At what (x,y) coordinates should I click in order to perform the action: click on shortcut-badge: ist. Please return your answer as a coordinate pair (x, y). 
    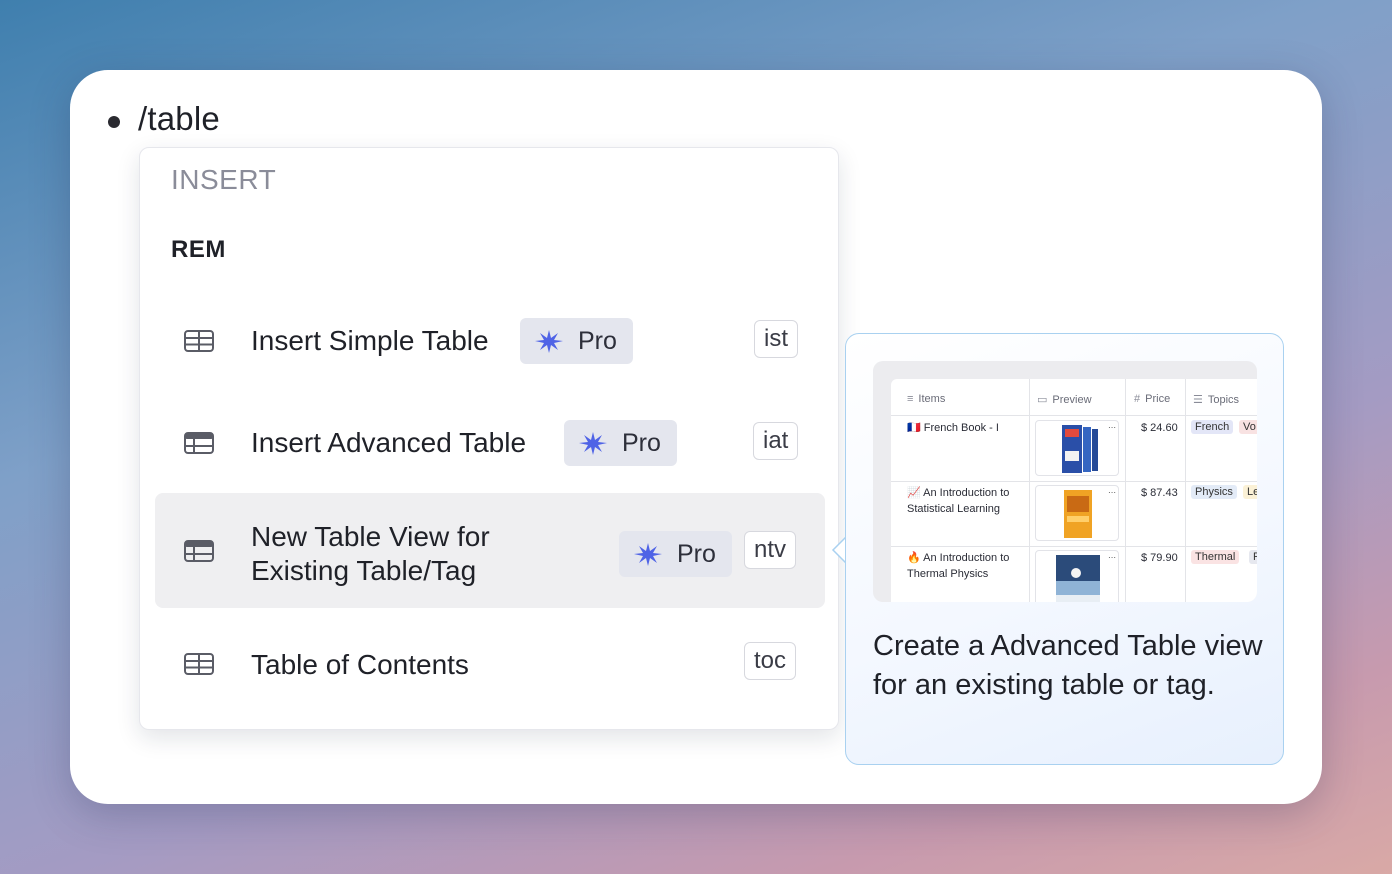
    Looking at the image, I should click on (776, 339).